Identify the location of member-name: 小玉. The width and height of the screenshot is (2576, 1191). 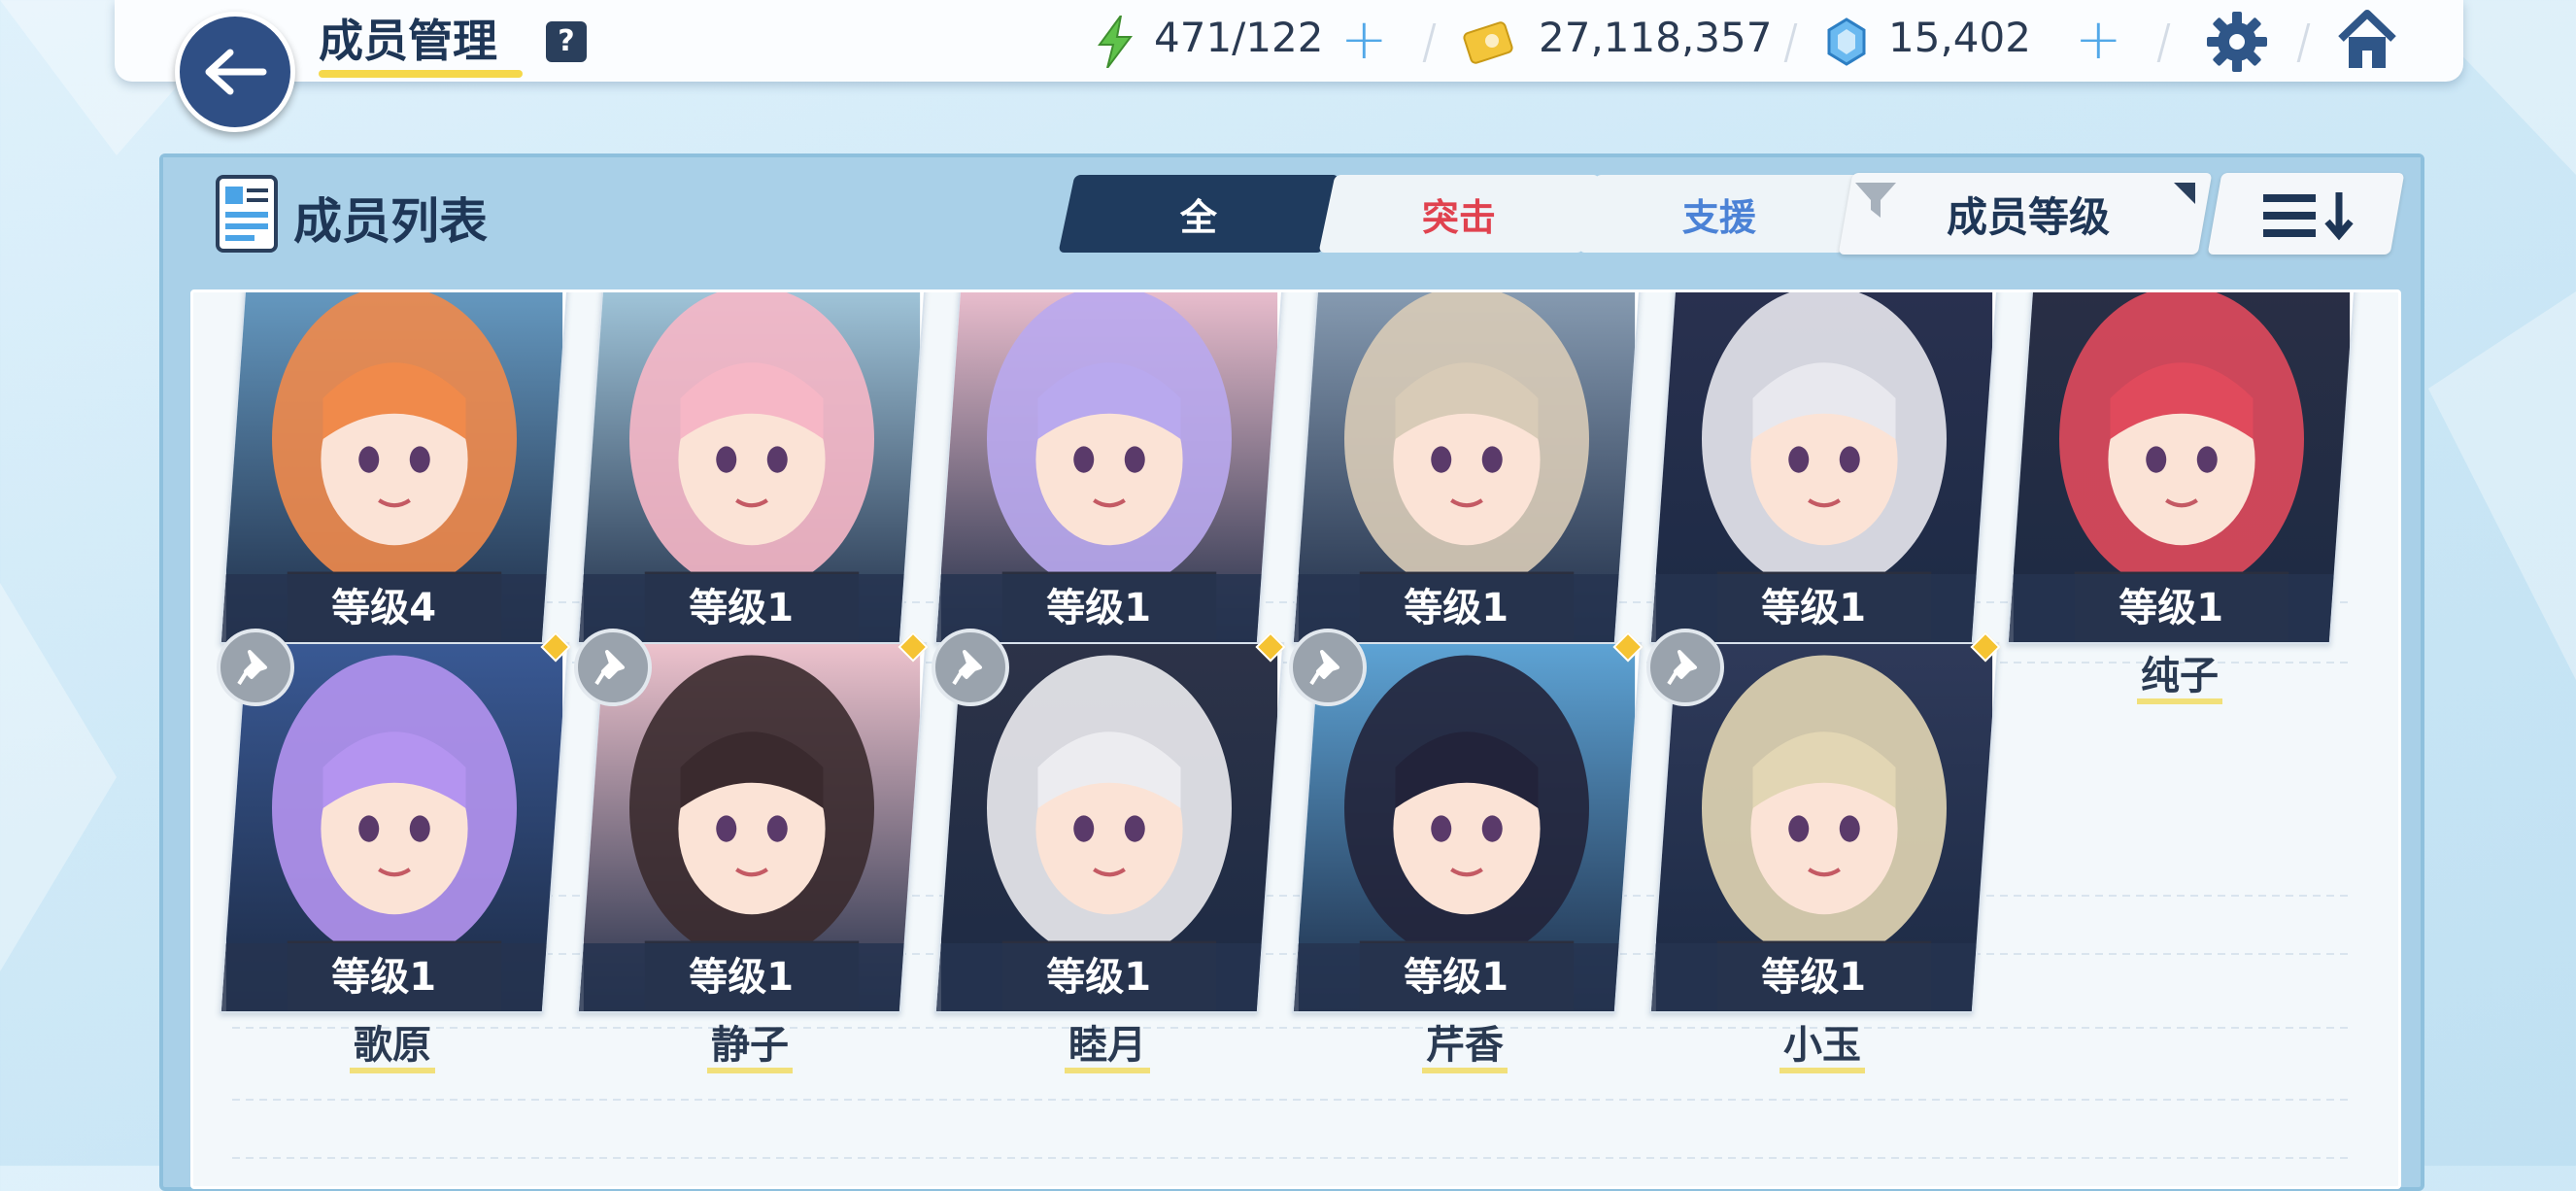
(1822, 1048).